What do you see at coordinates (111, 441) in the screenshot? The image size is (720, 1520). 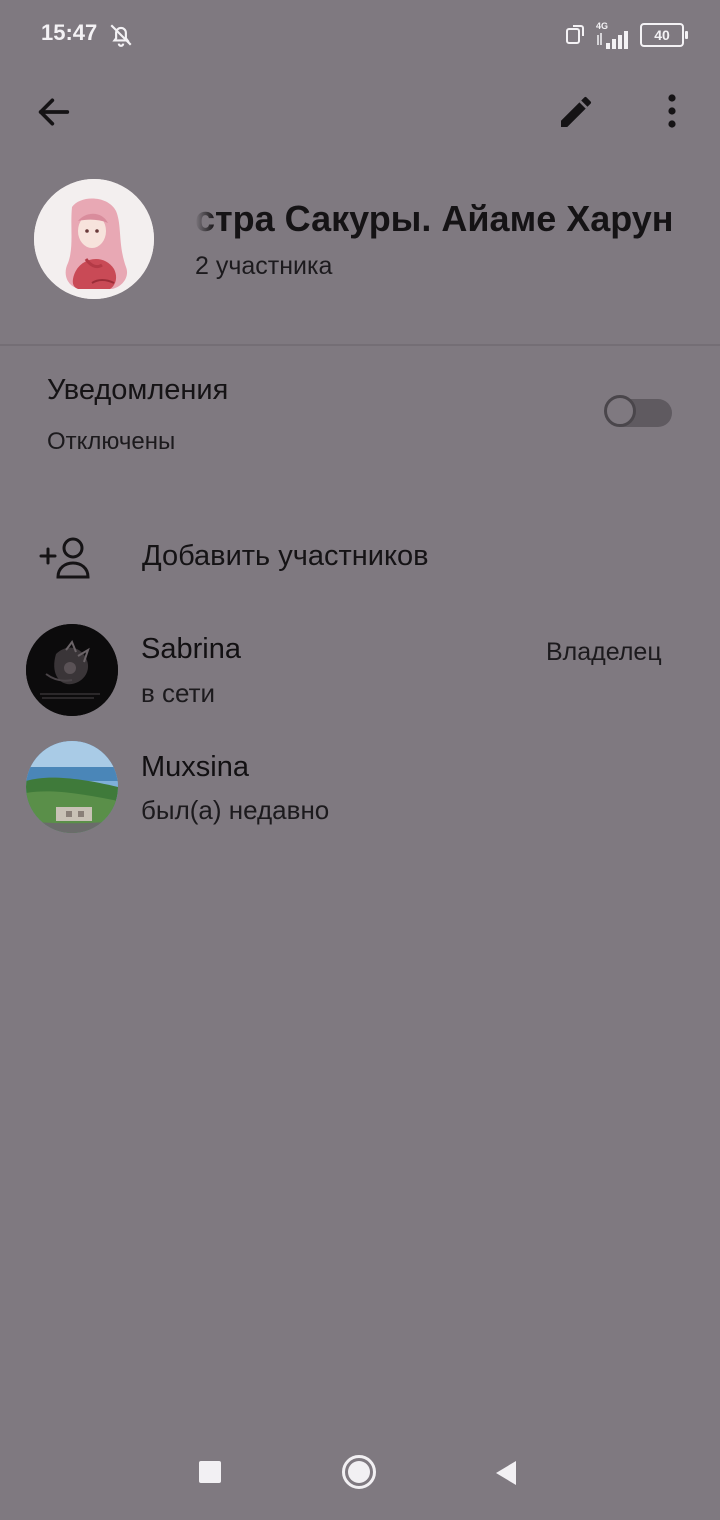 I see `notifications-status: Отключены` at bounding box center [111, 441].